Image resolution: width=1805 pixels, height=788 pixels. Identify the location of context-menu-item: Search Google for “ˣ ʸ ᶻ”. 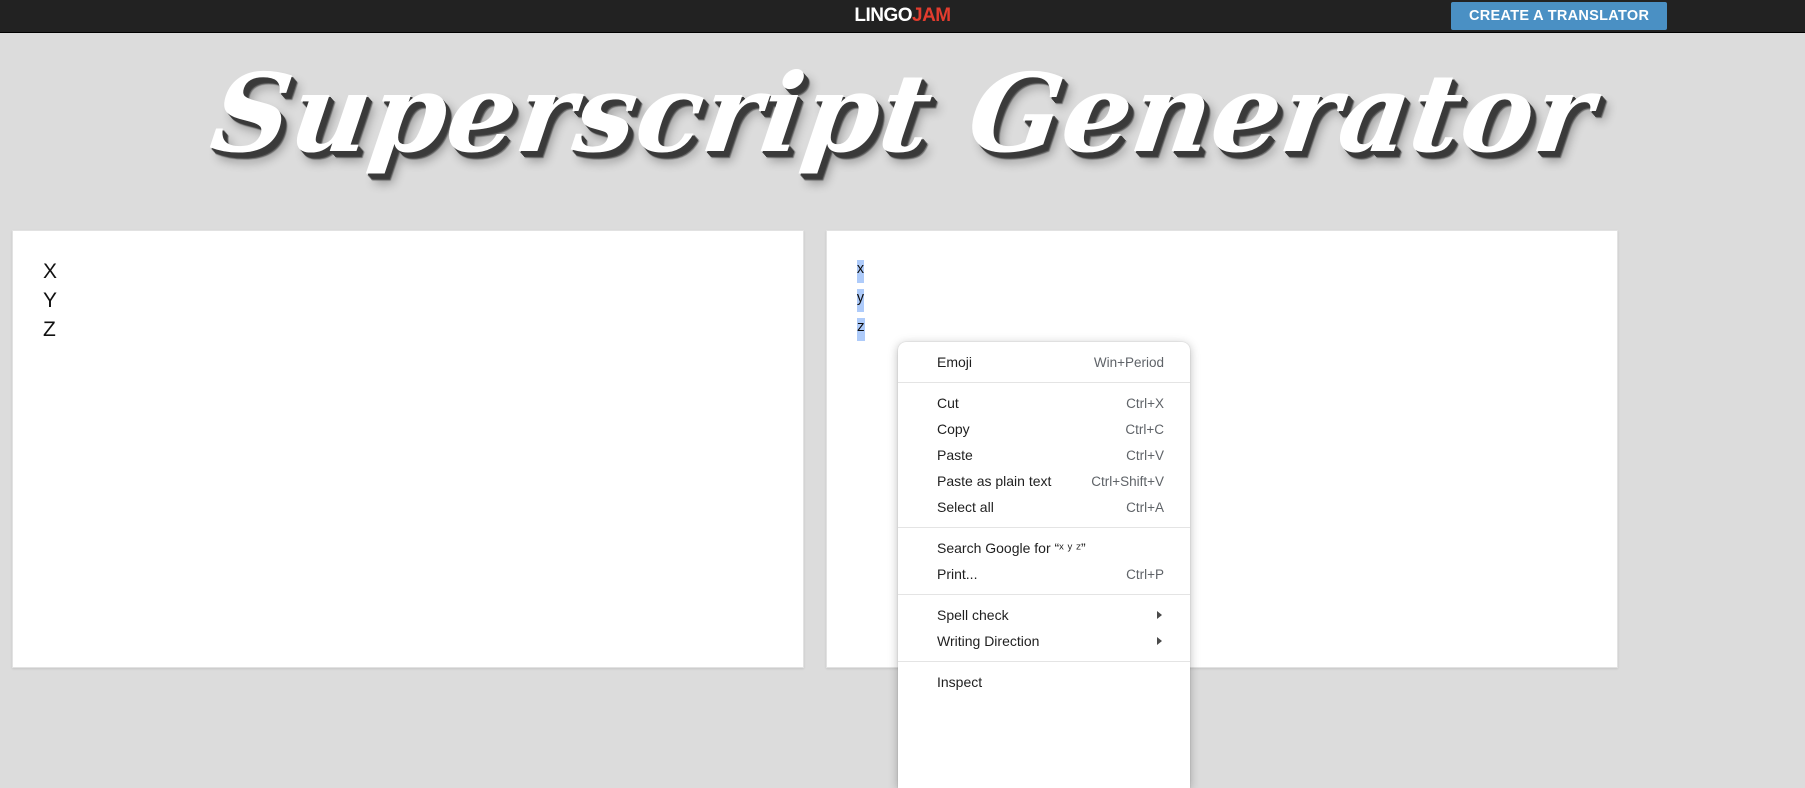
(1044, 548).